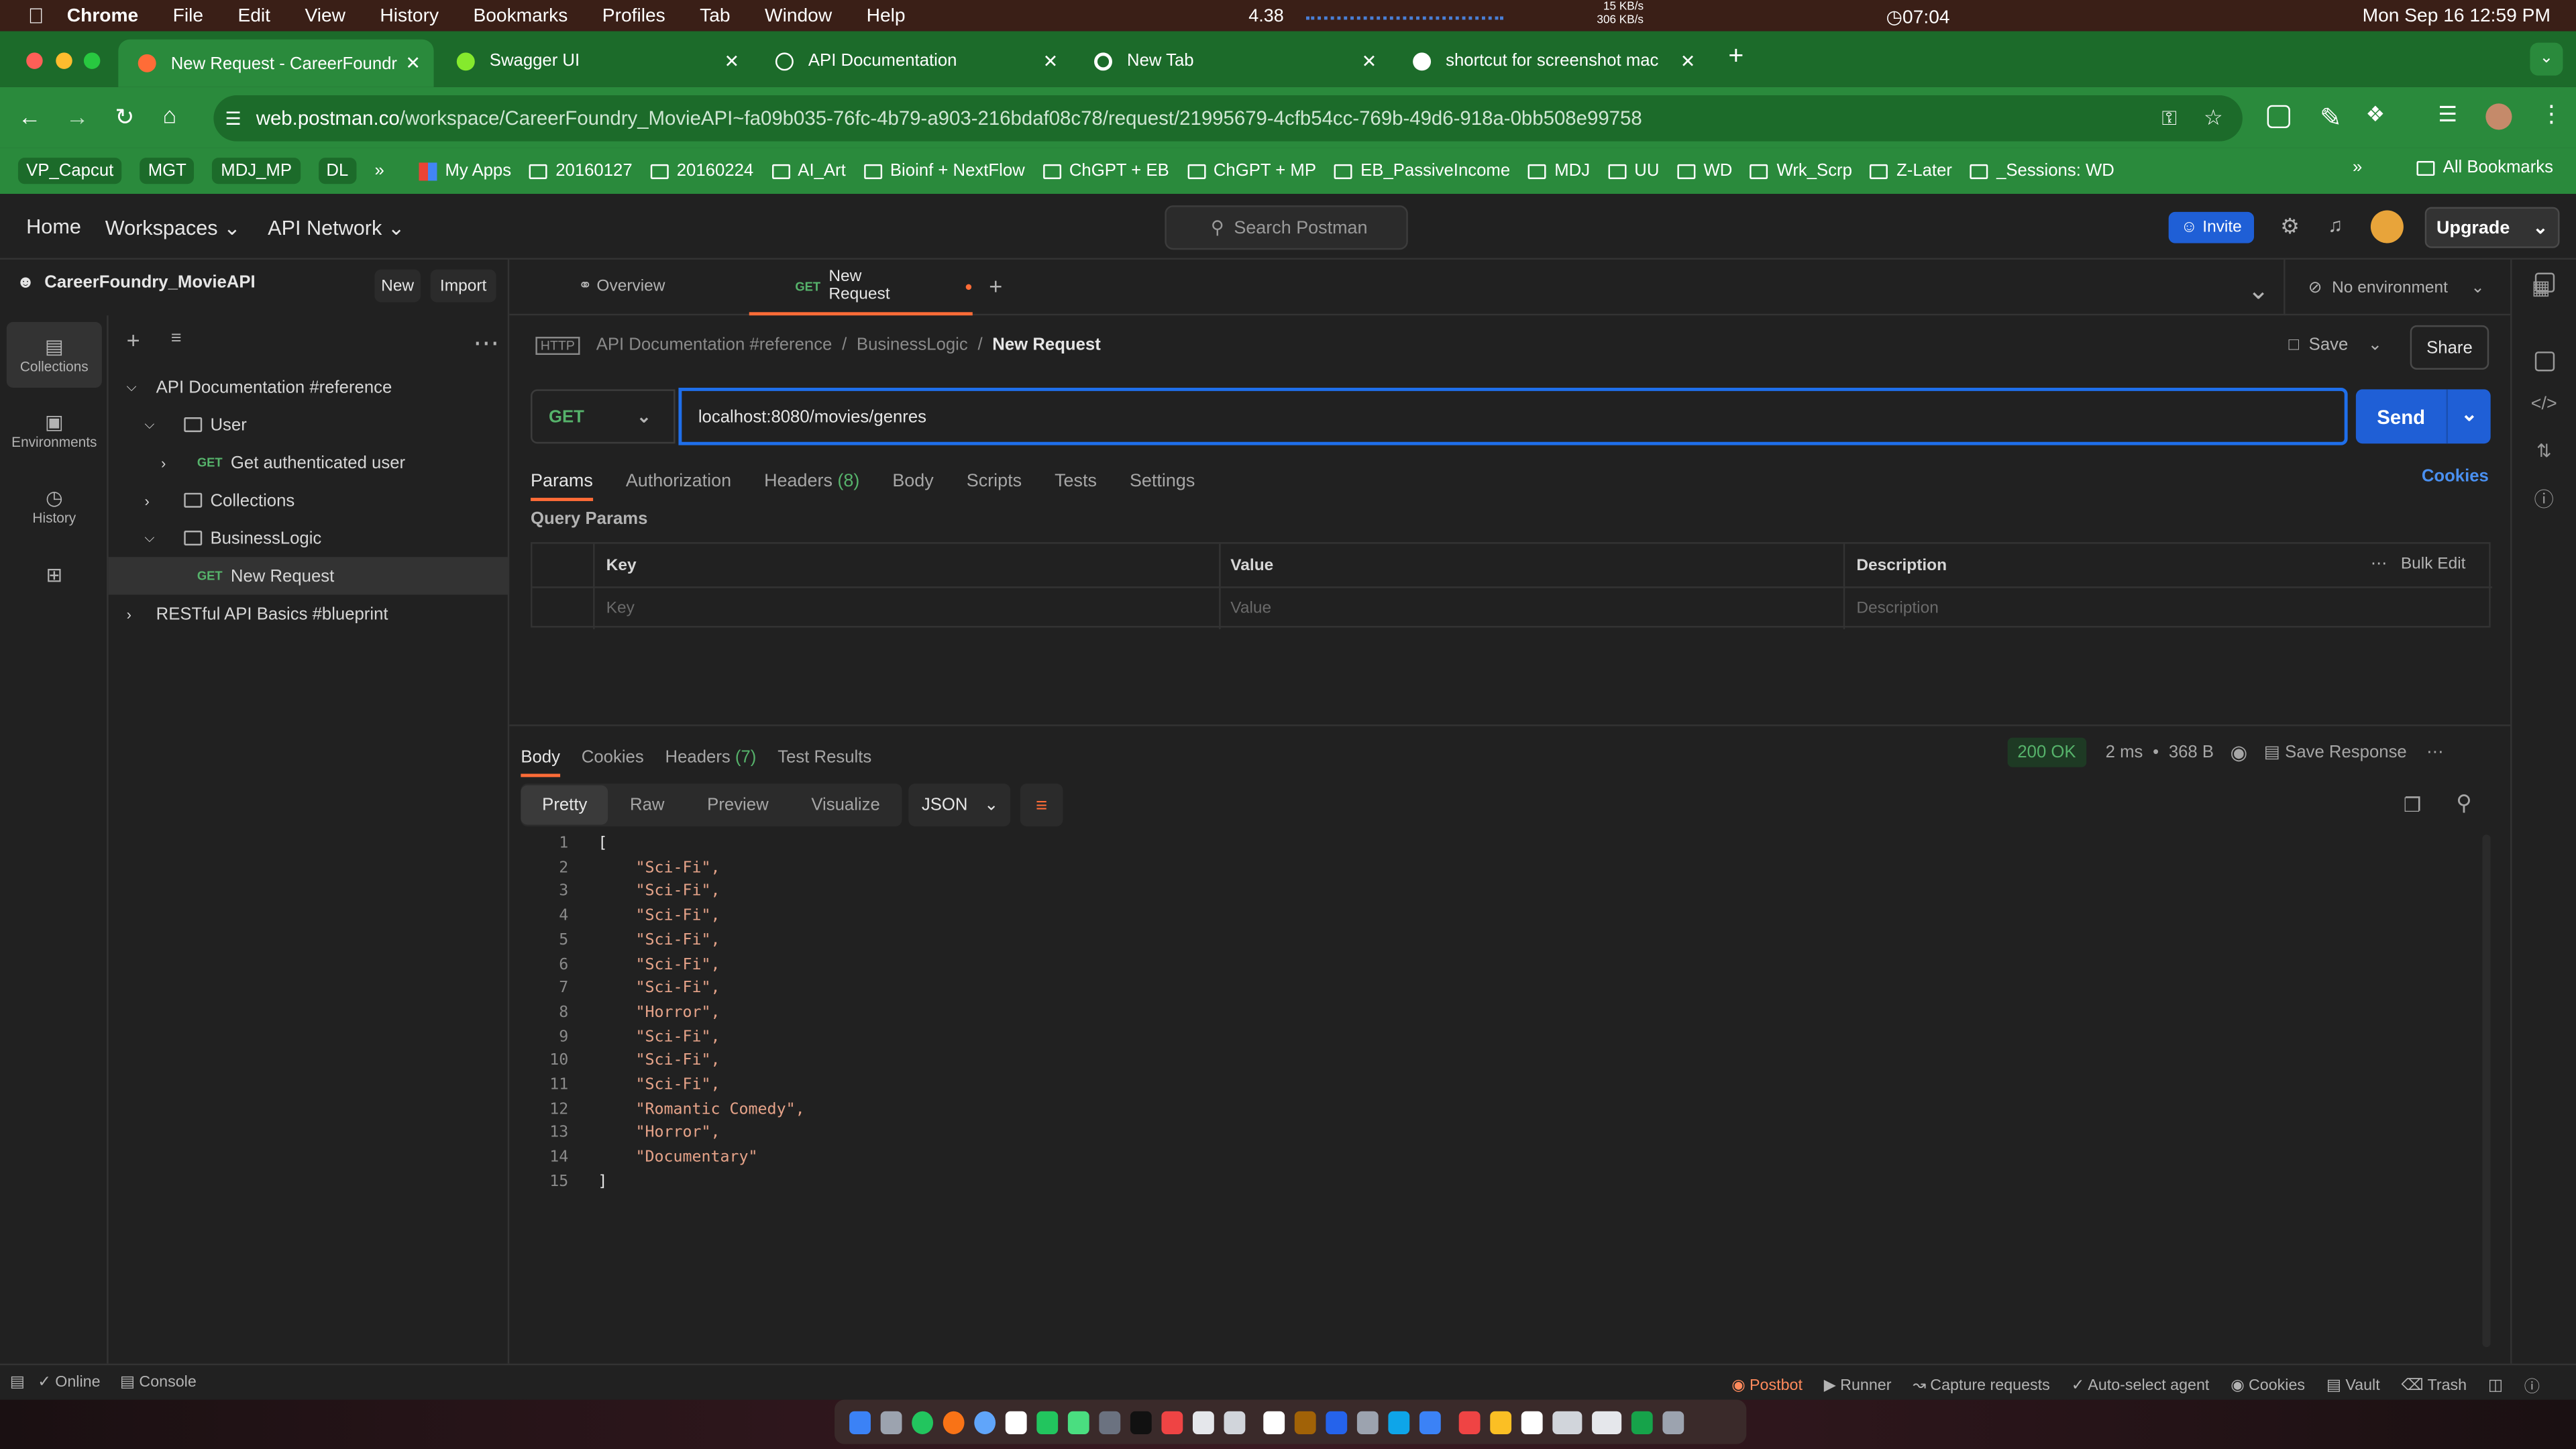  I want to click on add-tab-icon: +, so click(995, 286).